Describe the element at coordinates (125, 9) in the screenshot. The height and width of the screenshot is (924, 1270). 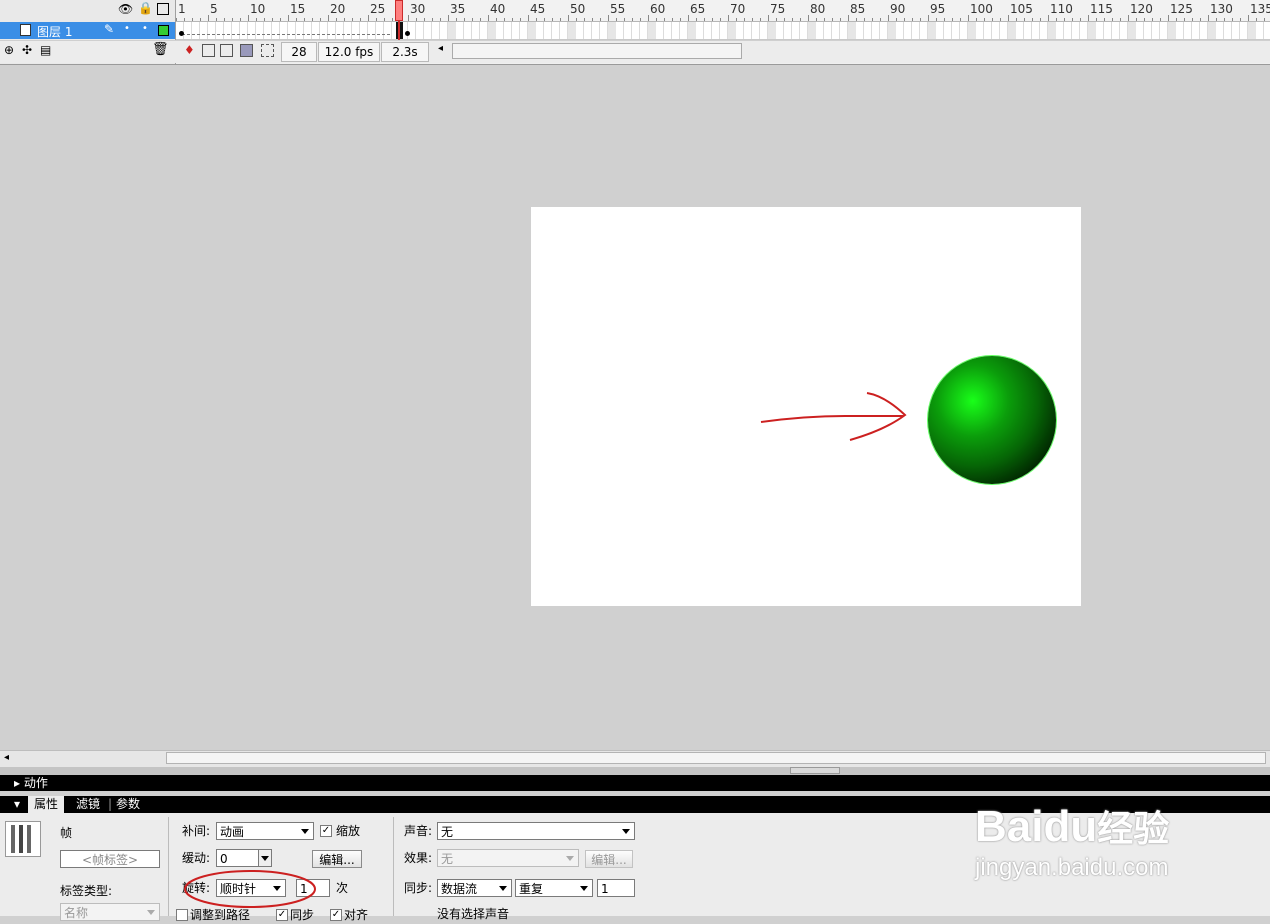
I see `eye-icon: 👁` at that location.